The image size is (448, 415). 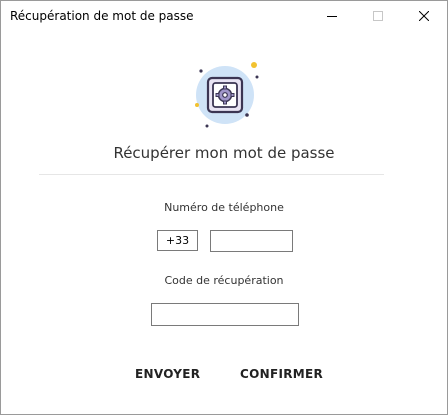 What do you see at coordinates (281, 374) in the screenshot?
I see `confirm-button: CONFIRMER` at bounding box center [281, 374].